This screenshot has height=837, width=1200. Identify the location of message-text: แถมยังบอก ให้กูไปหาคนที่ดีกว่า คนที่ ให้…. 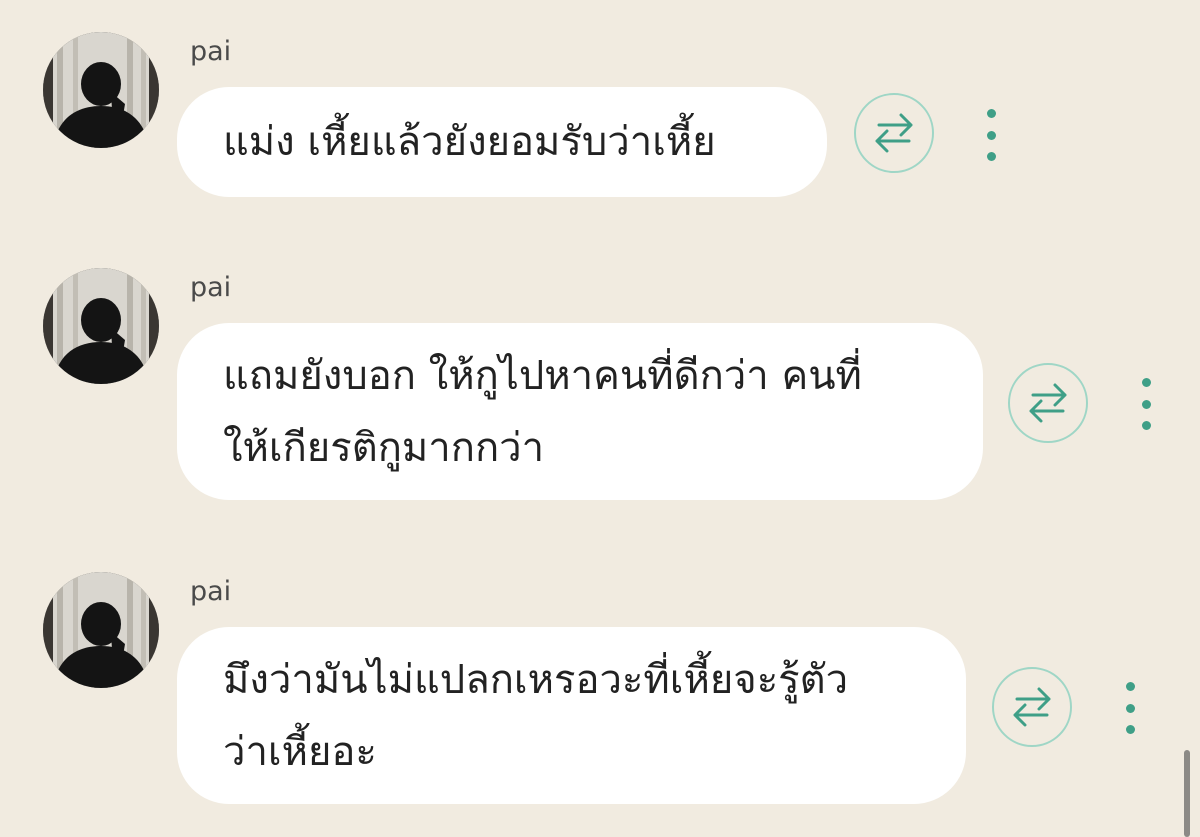
(542, 411).